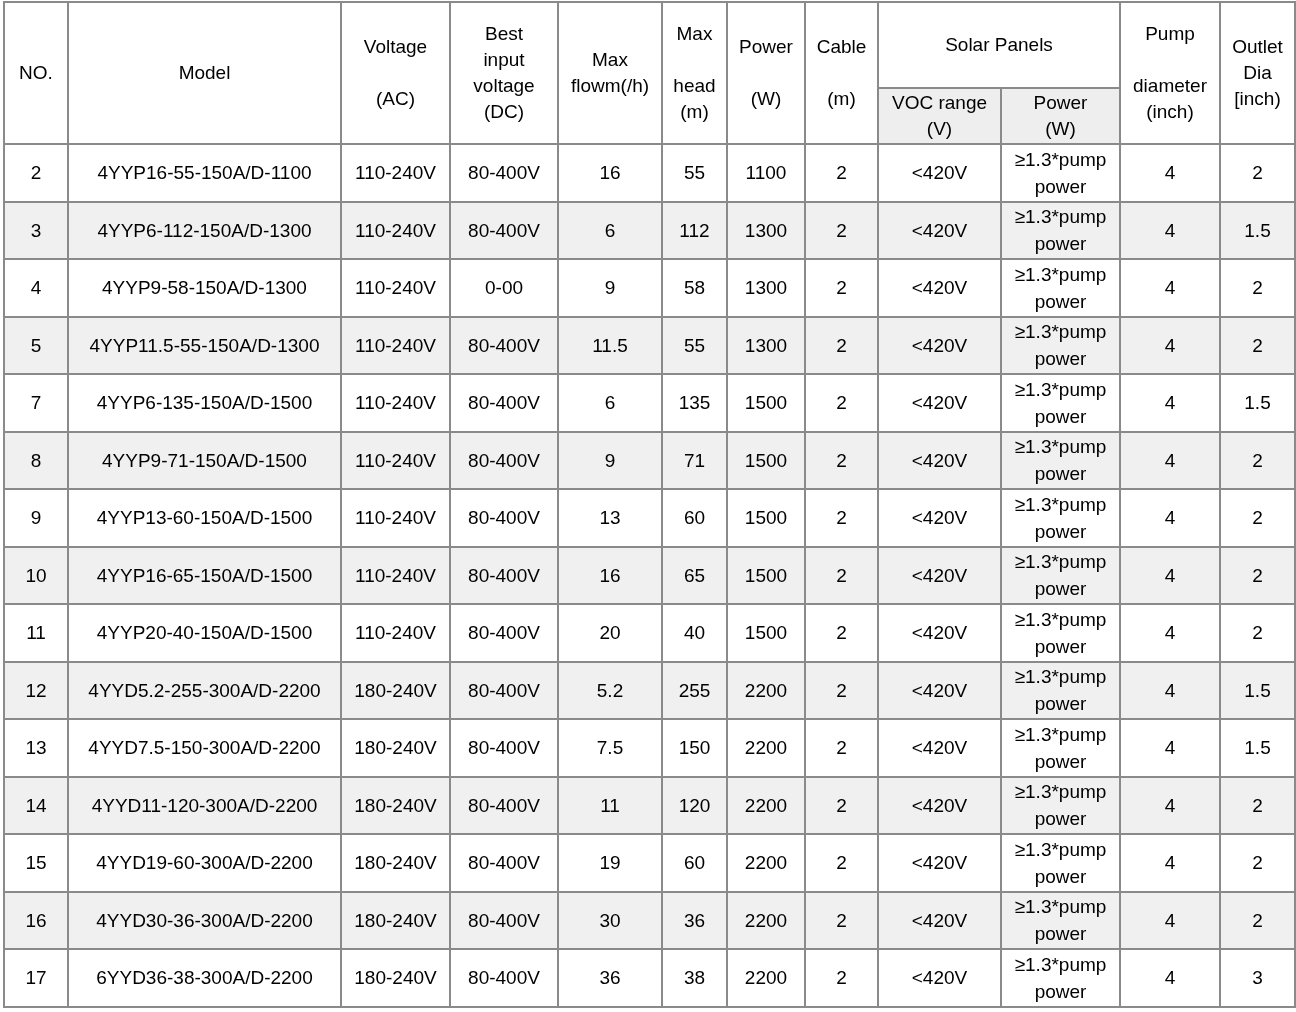  What do you see at coordinates (694, 73) in the screenshot?
I see `header-cell: Max head (m)` at bounding box center [694, 73].